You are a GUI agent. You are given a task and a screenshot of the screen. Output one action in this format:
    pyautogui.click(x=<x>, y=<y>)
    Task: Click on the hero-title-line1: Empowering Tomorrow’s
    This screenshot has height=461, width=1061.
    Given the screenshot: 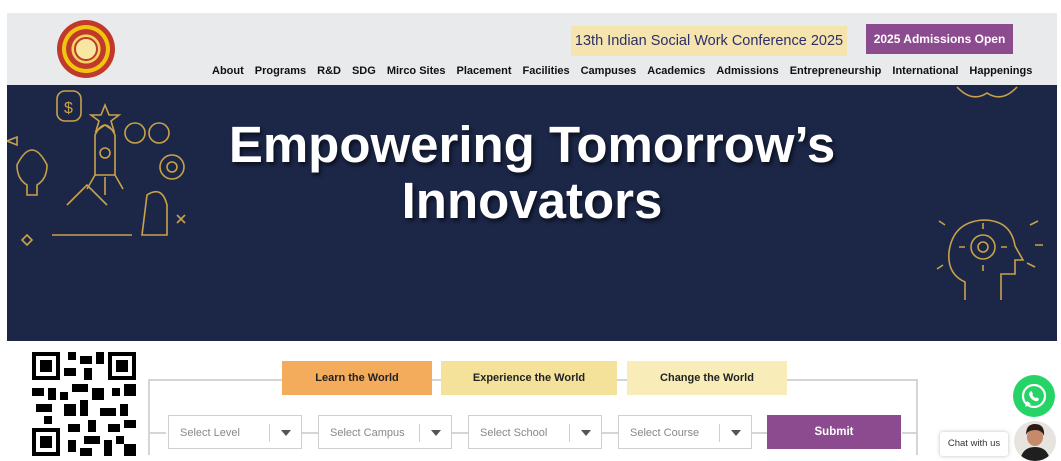 What is the action you would take?
    pyautogui.click(x=532, y=144)
    